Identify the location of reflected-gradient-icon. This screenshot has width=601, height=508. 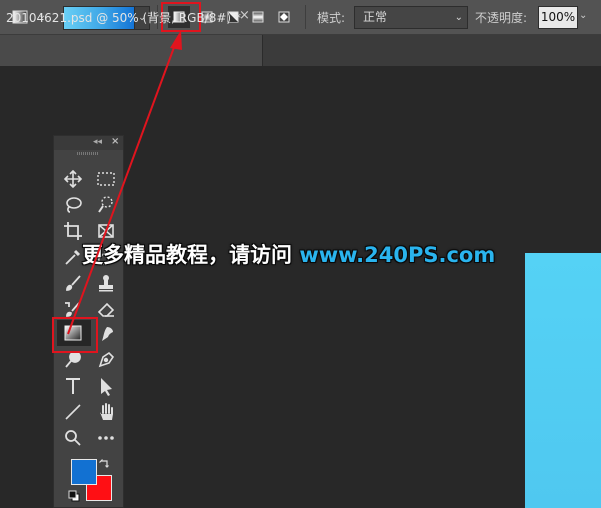
(258, 17).